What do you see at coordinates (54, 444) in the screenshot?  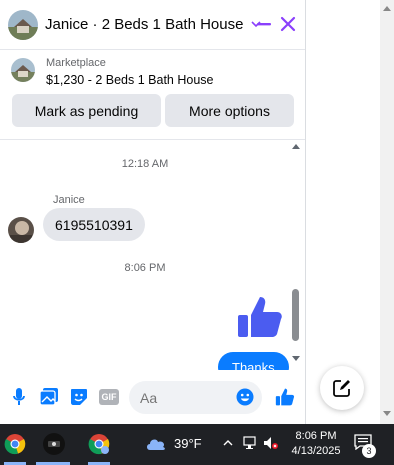 I see `media-app-icon` at bounding box center [54, 444].